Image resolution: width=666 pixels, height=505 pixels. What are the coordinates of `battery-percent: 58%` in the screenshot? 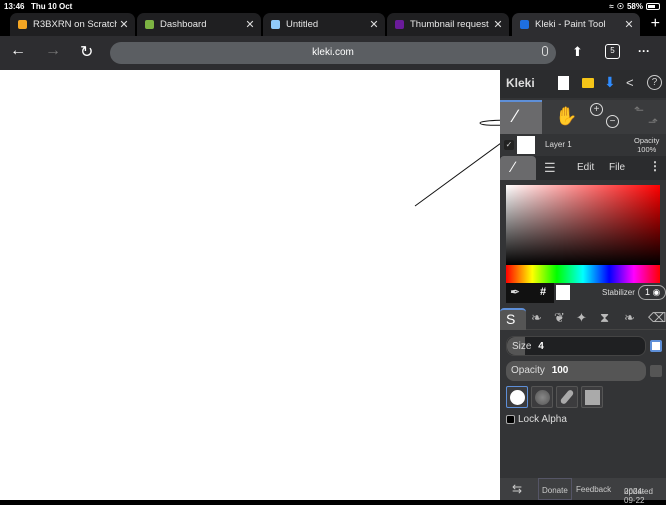 It's located at (634, 6).